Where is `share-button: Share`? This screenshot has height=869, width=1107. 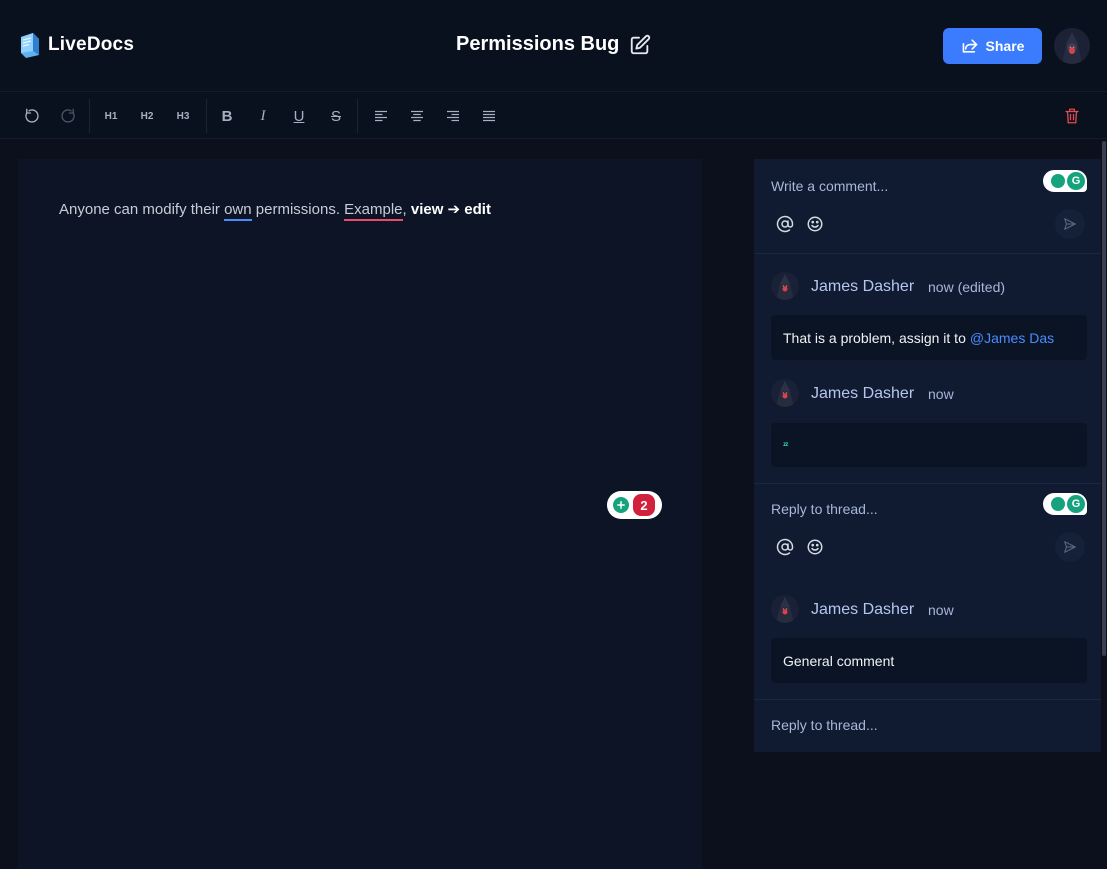
share-button: Share is located at coordinates (992, 46).